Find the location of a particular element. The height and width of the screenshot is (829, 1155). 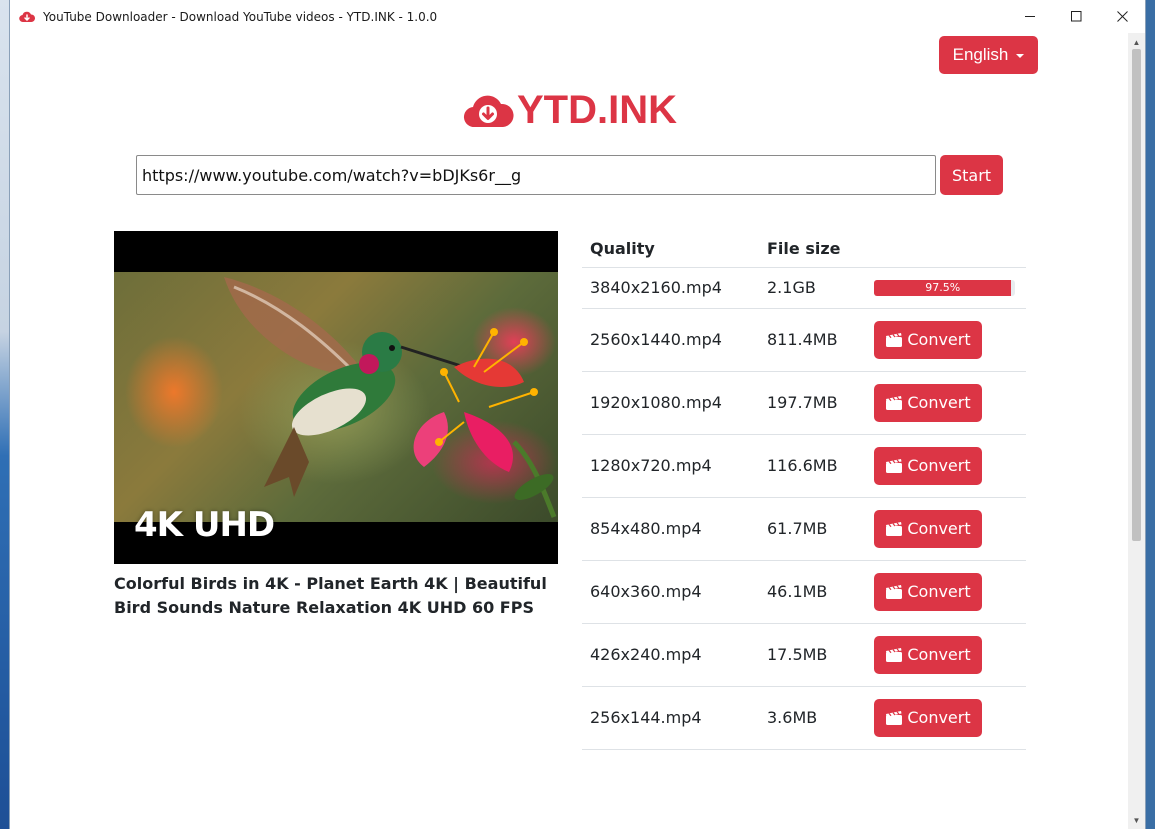

start-button: Start is located at coordinates (971, 175).